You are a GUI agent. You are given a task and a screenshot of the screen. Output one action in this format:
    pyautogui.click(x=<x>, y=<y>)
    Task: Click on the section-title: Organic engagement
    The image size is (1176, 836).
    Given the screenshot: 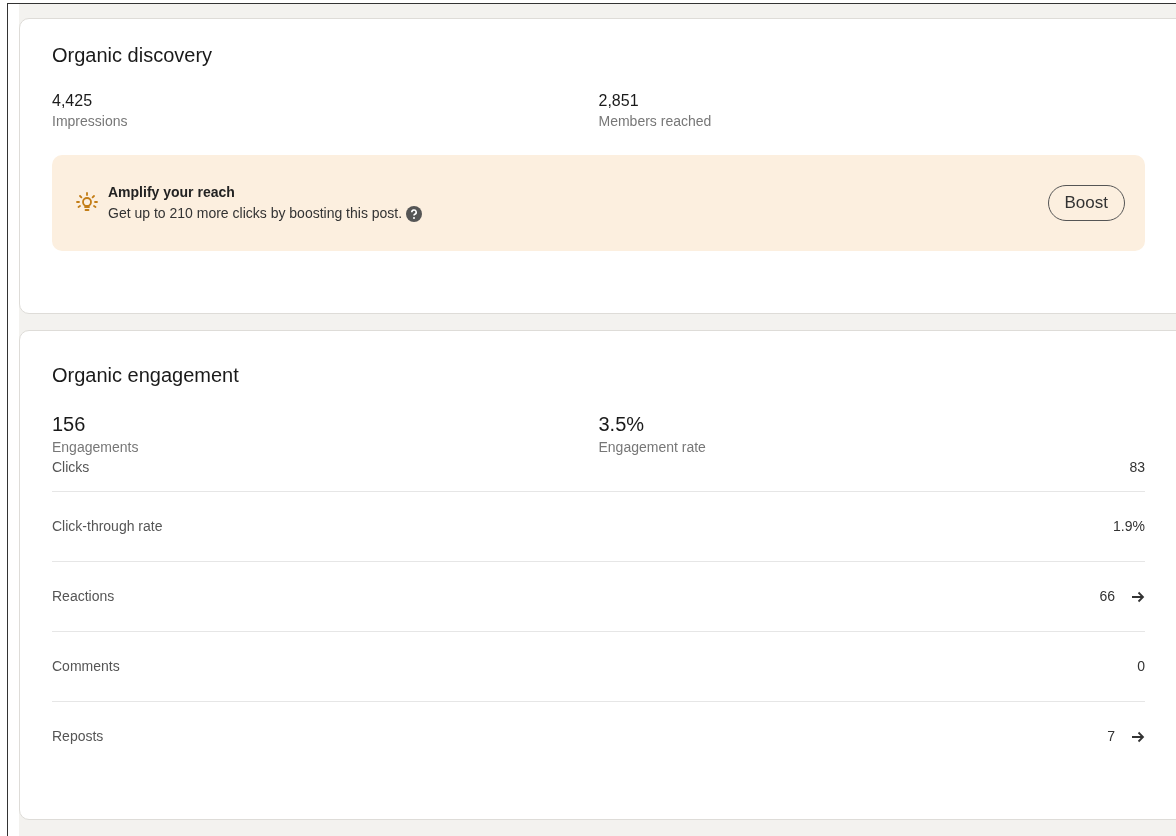 What is the action you would take?
    pyautogui.click(x=146, y=375)
    